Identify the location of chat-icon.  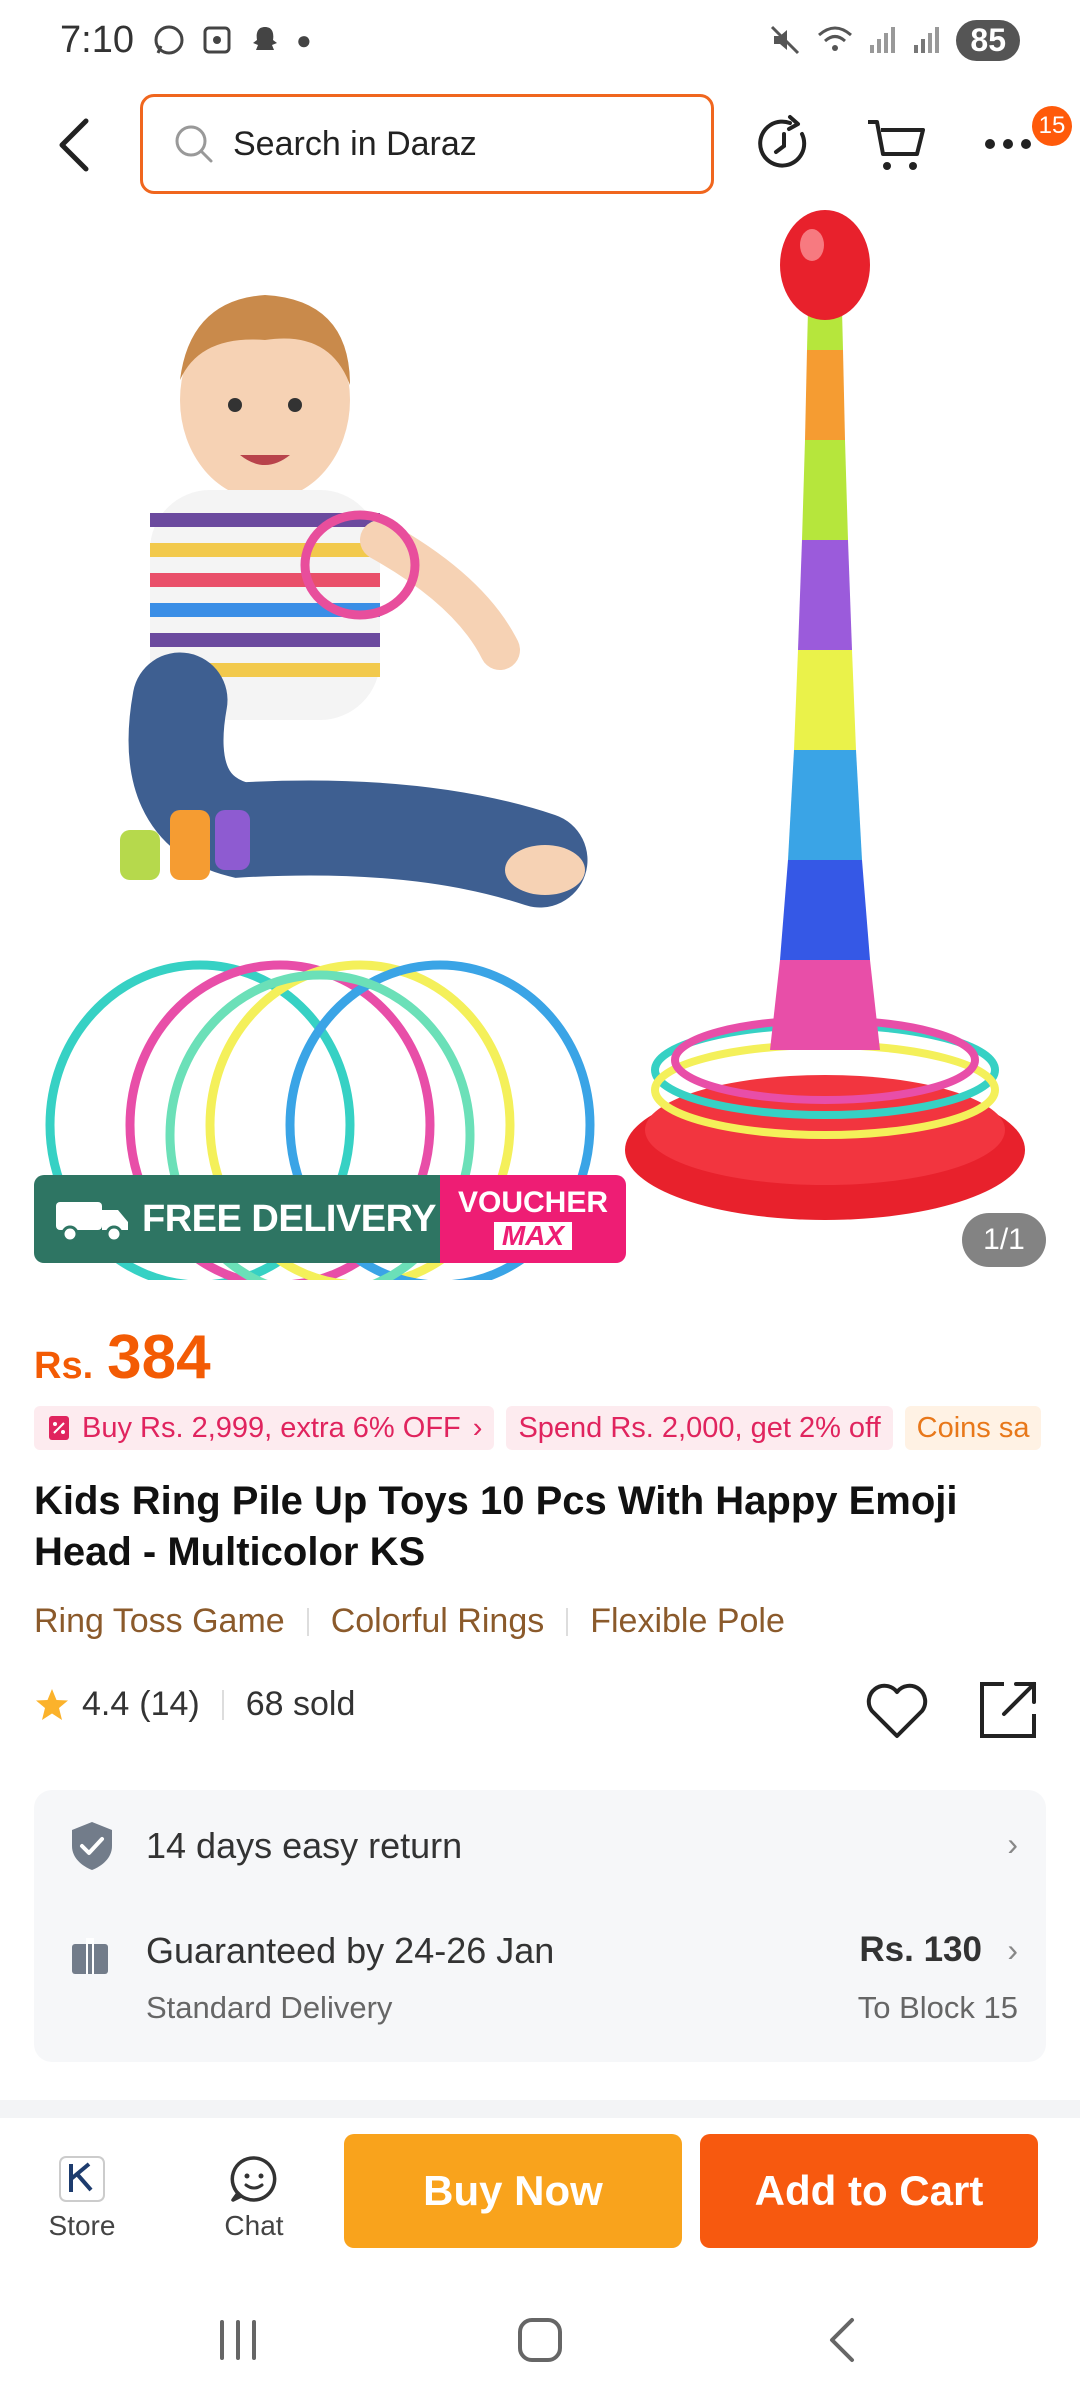
(253, 2179).